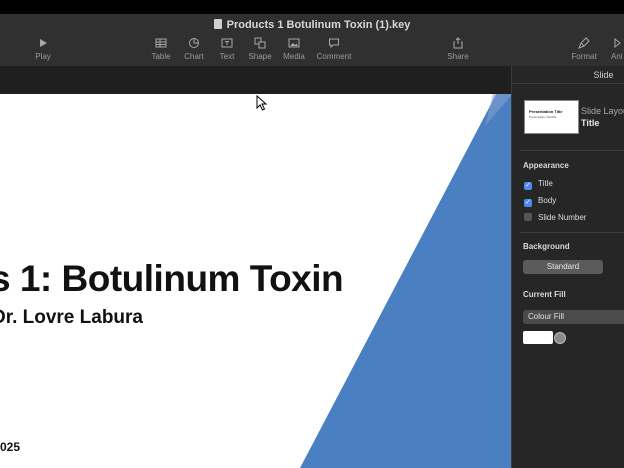 The width and height of the screenshot is (624, 468). Describe the element at coordinates (71, 318) in the screenshot. I see `slide-subtitle: Dr. Lovre Labura` at that location.